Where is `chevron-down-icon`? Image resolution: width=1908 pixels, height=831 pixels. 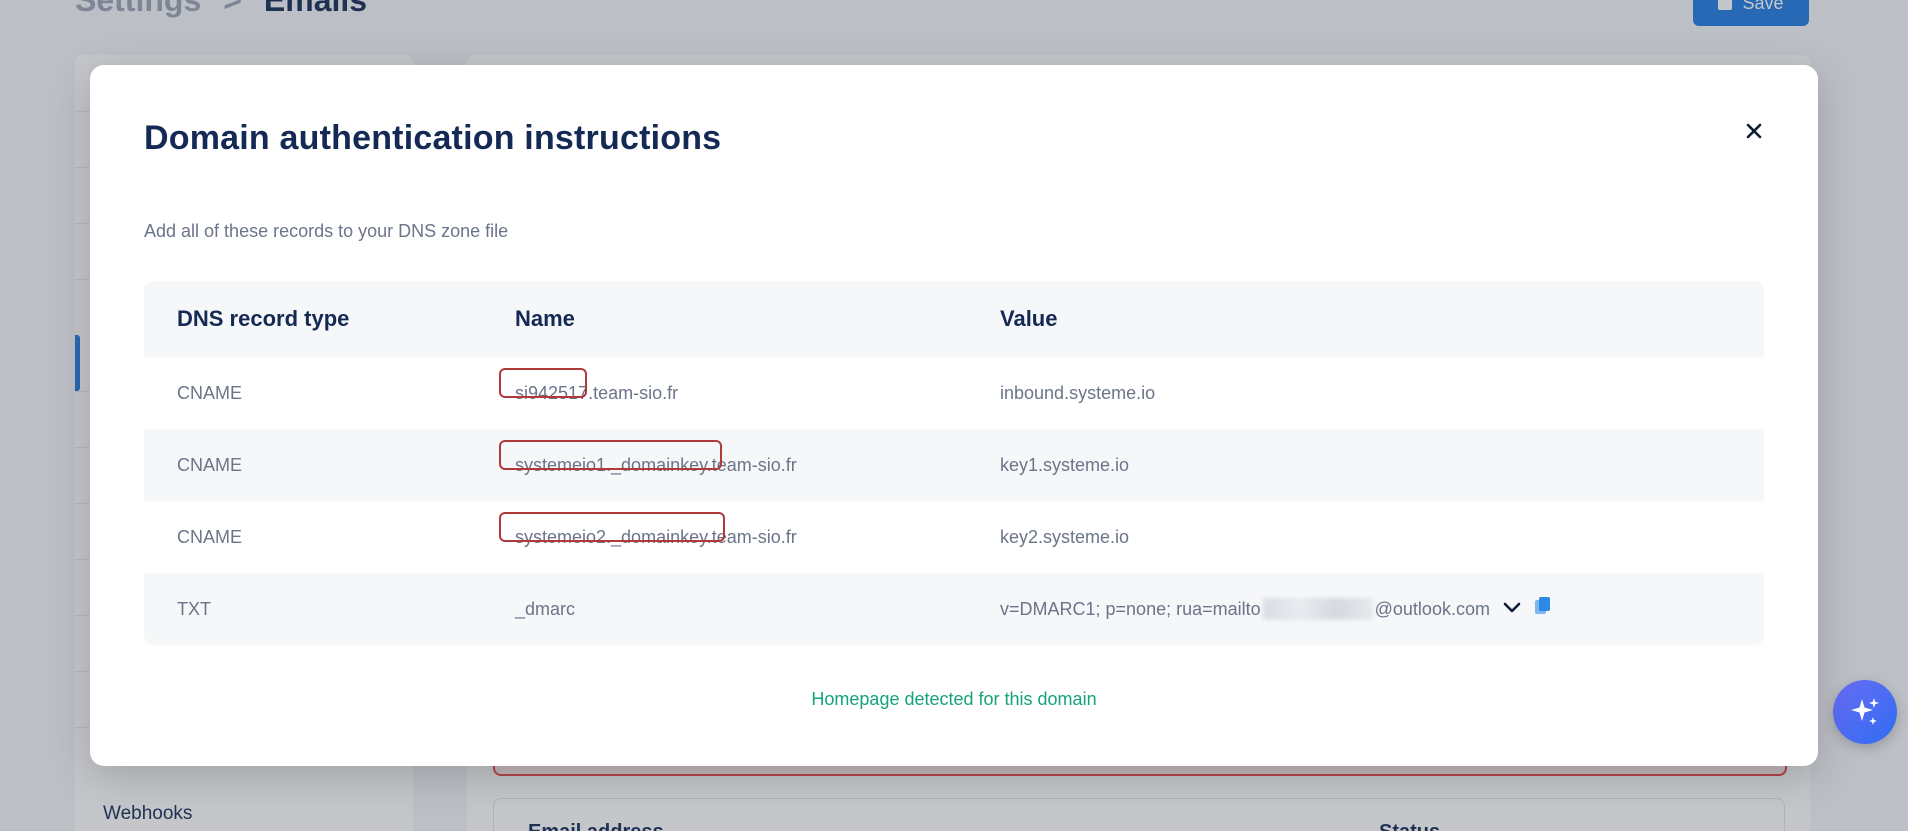 chevron-down-icon is located at coordinates (1512, 607).